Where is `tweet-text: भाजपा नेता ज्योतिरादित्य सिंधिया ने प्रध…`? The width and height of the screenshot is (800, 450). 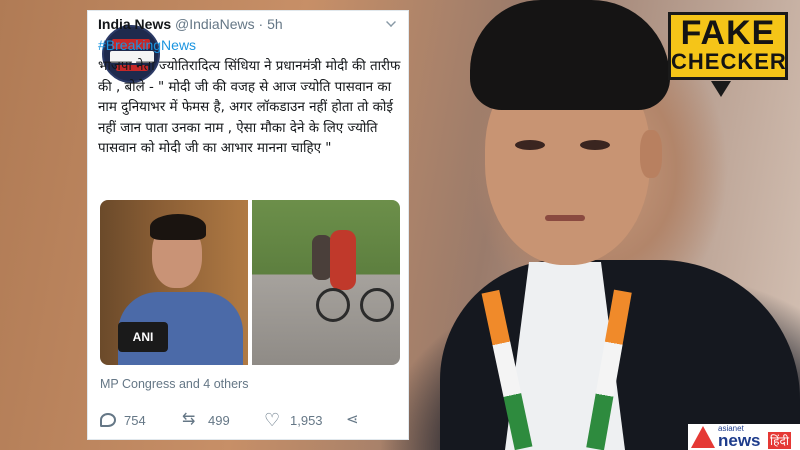 tweet-text: भाजपा नेता ज्योतिरादित्य सिंधिया ने प्रध… is located at coordinates (249, 107).